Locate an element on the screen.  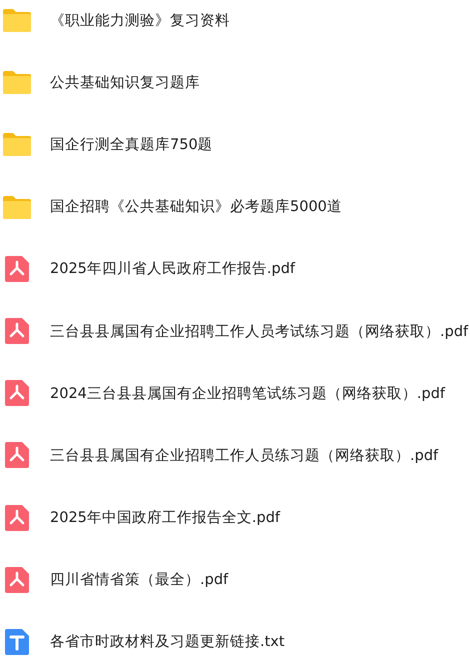
file-name: 国企招聘《公共基础知识》必考题库5000道 is located at coordinates (196, 206).